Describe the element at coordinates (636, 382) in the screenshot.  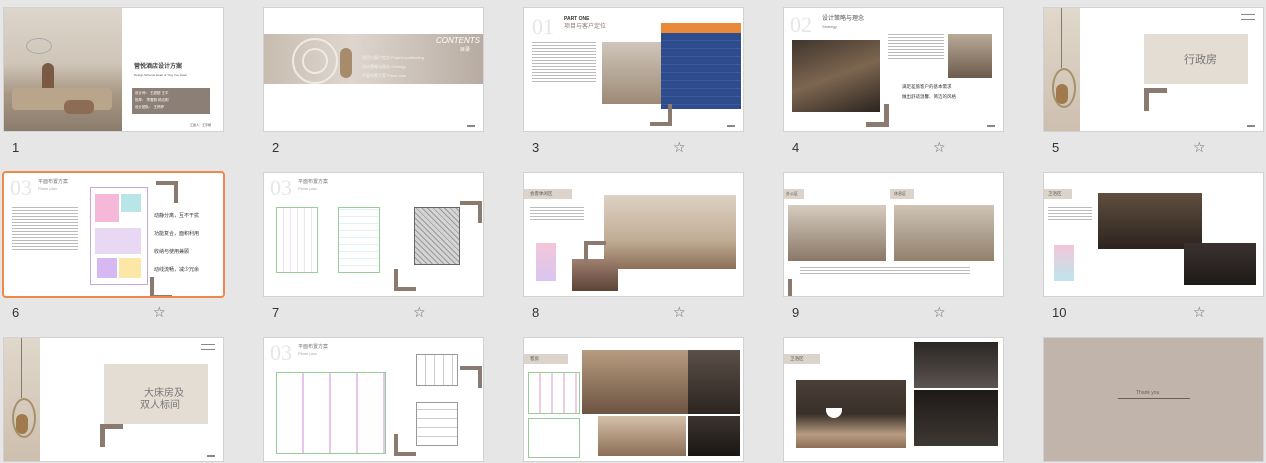
I see `bedroom-photo` at that location.